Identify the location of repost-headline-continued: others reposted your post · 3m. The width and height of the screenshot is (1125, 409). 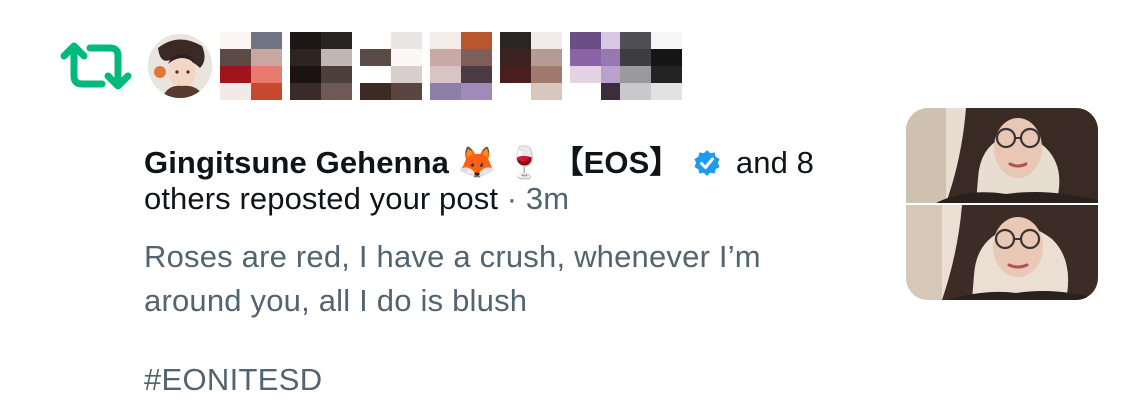
(356, 199).